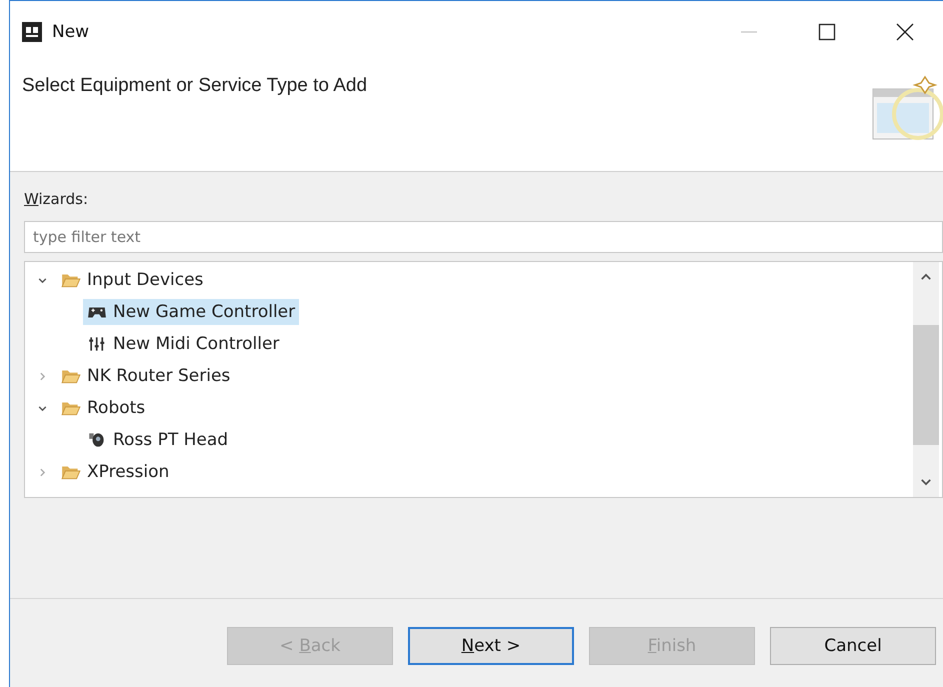 This screenshot has height=687, width=943. What do you see at coordinates (145, 376) in the screenshot?
I see `tree-item: NK Router Series` at bounding box center [145, 376].